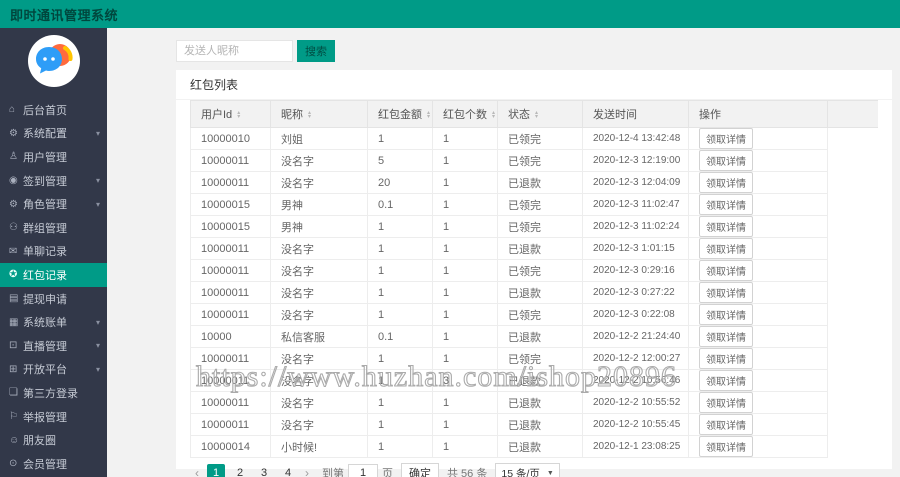 The image size is (900, 477). Describe the element at coordinates (53, 464) in the screenshot. I see `sidebar-item-member: ⊙ 会员管理` at that location.